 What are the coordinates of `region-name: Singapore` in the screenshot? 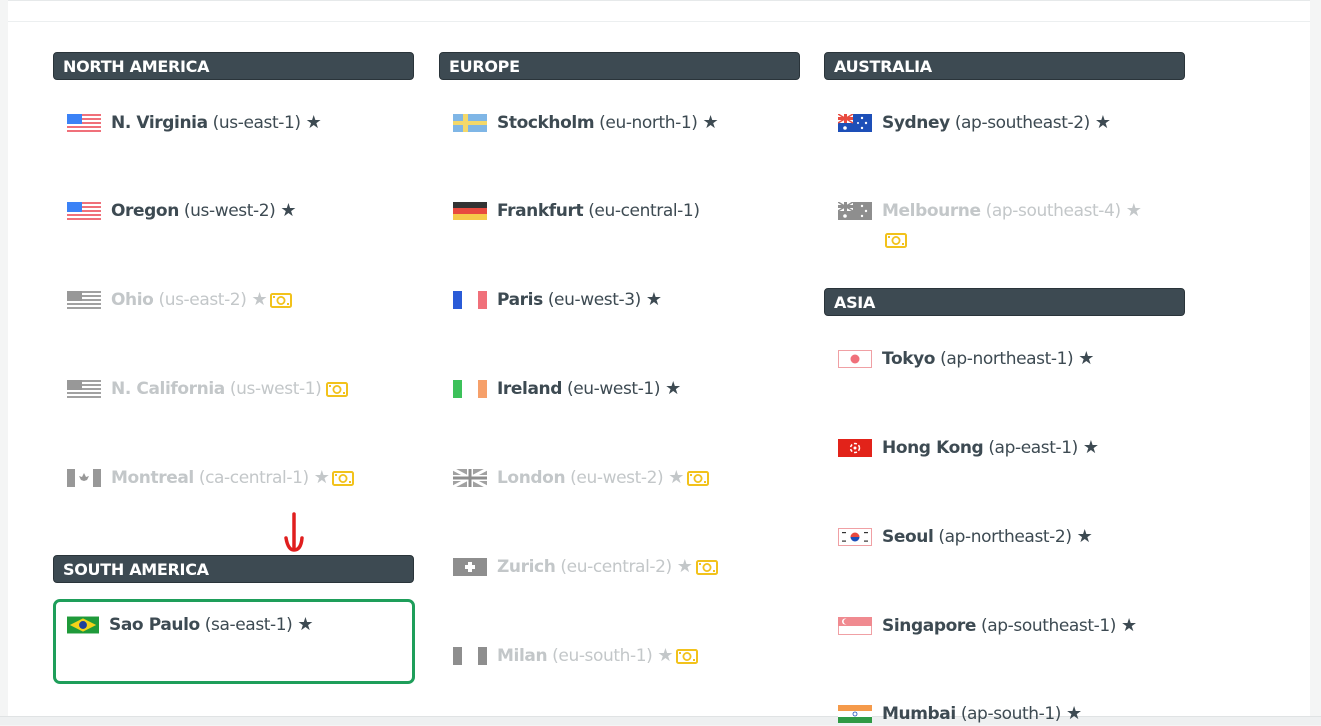 It's located at (929, 626).